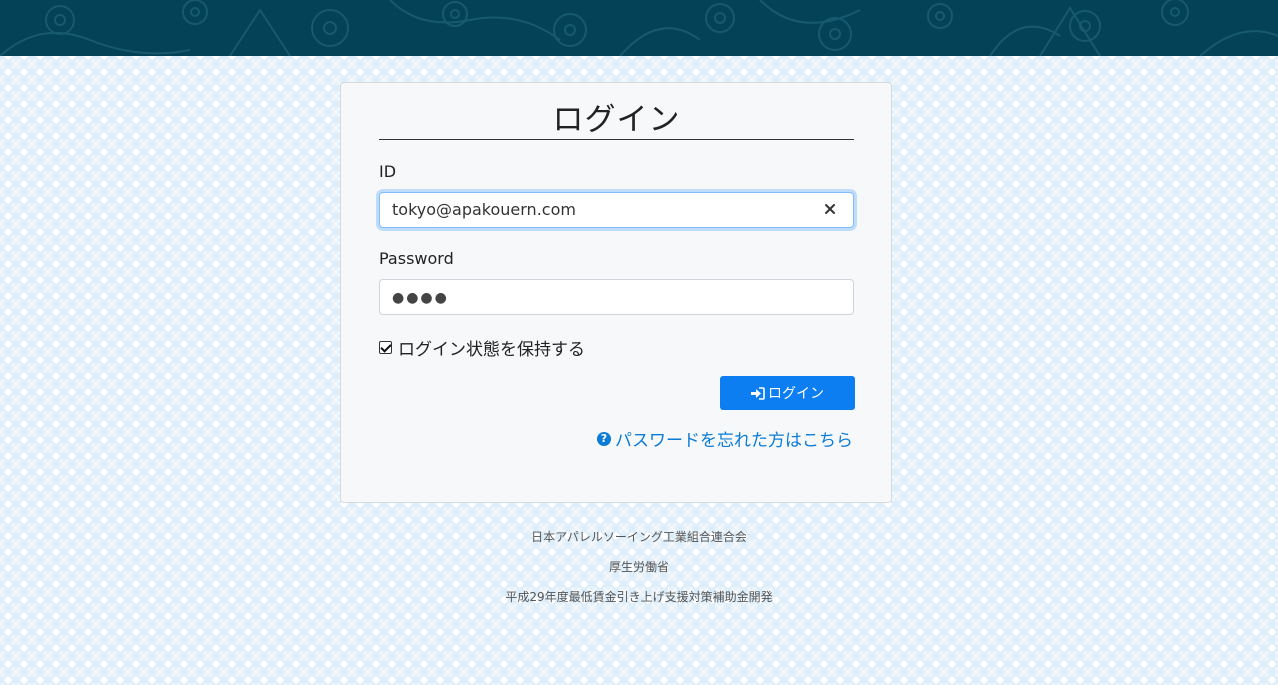 Image resolution: width=1278 pixels, height=685 pixels. I want to click on remember-checkbox, so click(385, 347).